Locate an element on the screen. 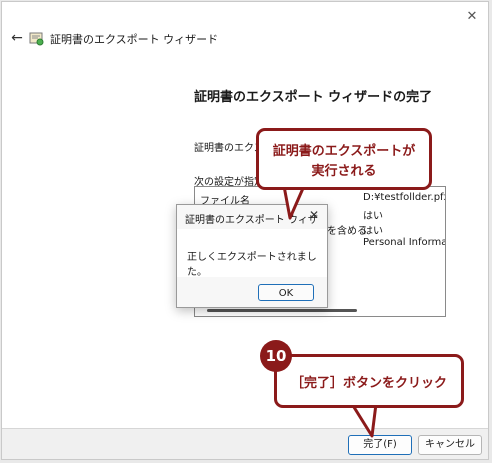 This screenshot has width=492, height=463. cancel-button: キャンセル is located at coordinates (450, 445).